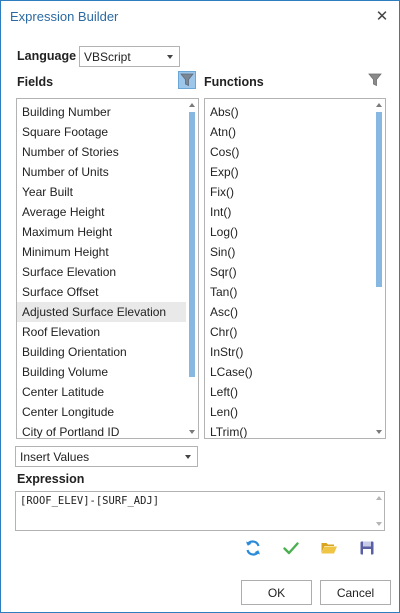 The width and height of the screenshot is (400, 613). Describe the element at coordinates (382, 16) in the screenshot. I see `close-icon: ✕` at that location.